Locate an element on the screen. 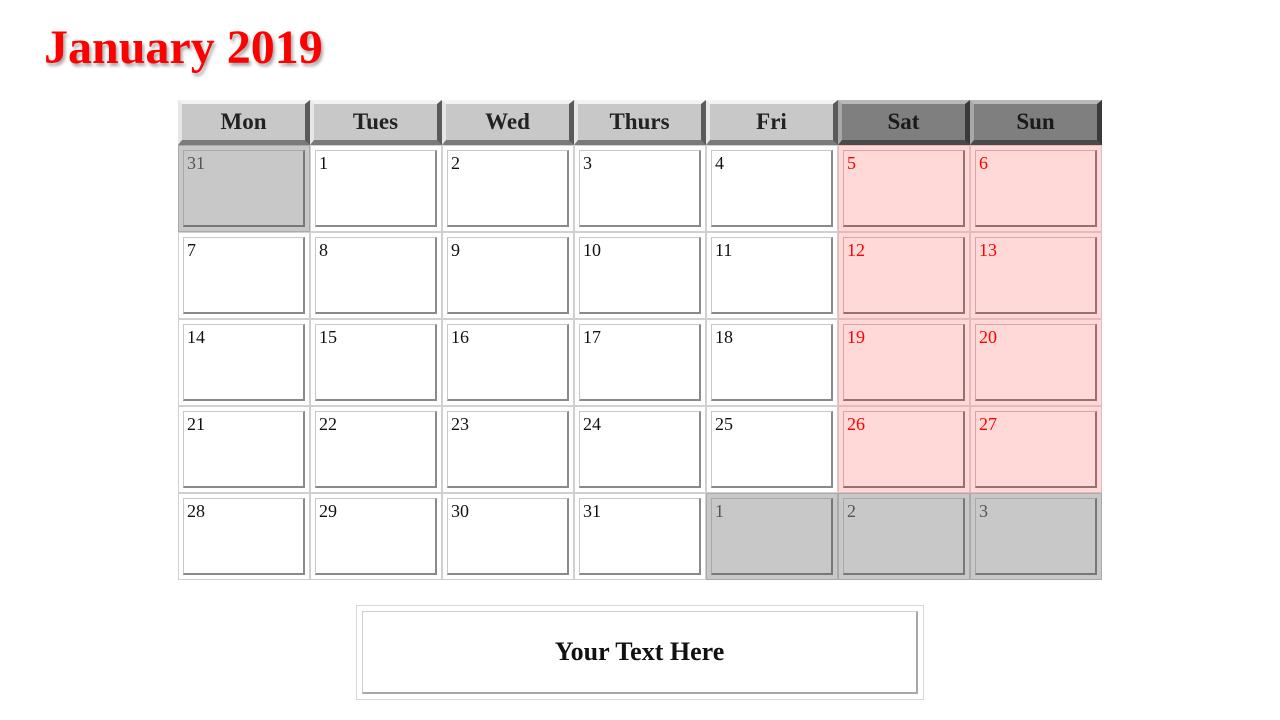 The width and height of the screenshot is (1280, 720). day-cell: 7 is located at coordinates (244, 275).